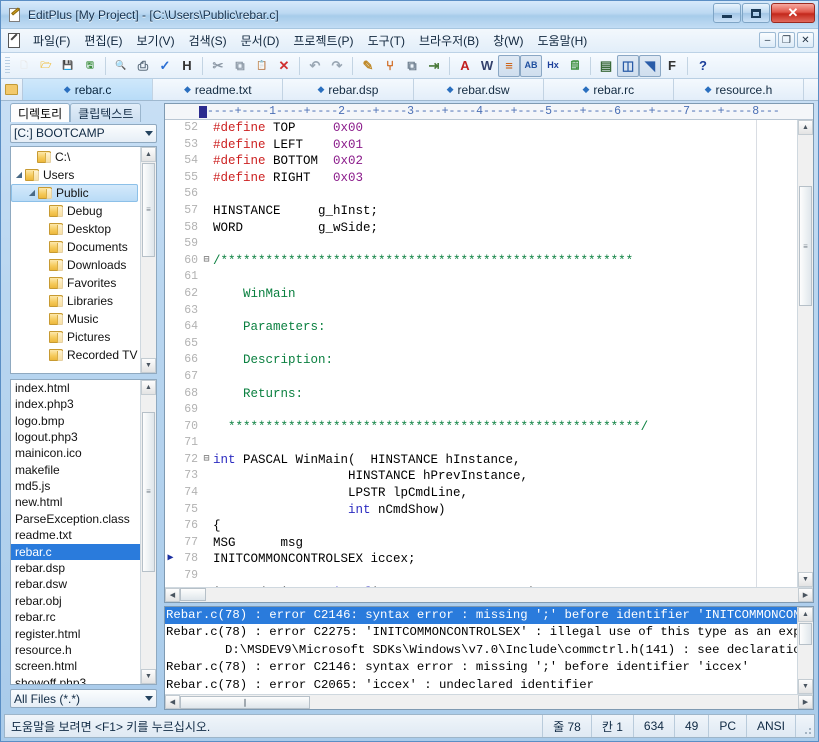 Image resolution: width=819 pixels, height=742 pixels. Describe the element at coordinates (75, 319) in the screenshot. I see `tree-item-music: Music` at that location.